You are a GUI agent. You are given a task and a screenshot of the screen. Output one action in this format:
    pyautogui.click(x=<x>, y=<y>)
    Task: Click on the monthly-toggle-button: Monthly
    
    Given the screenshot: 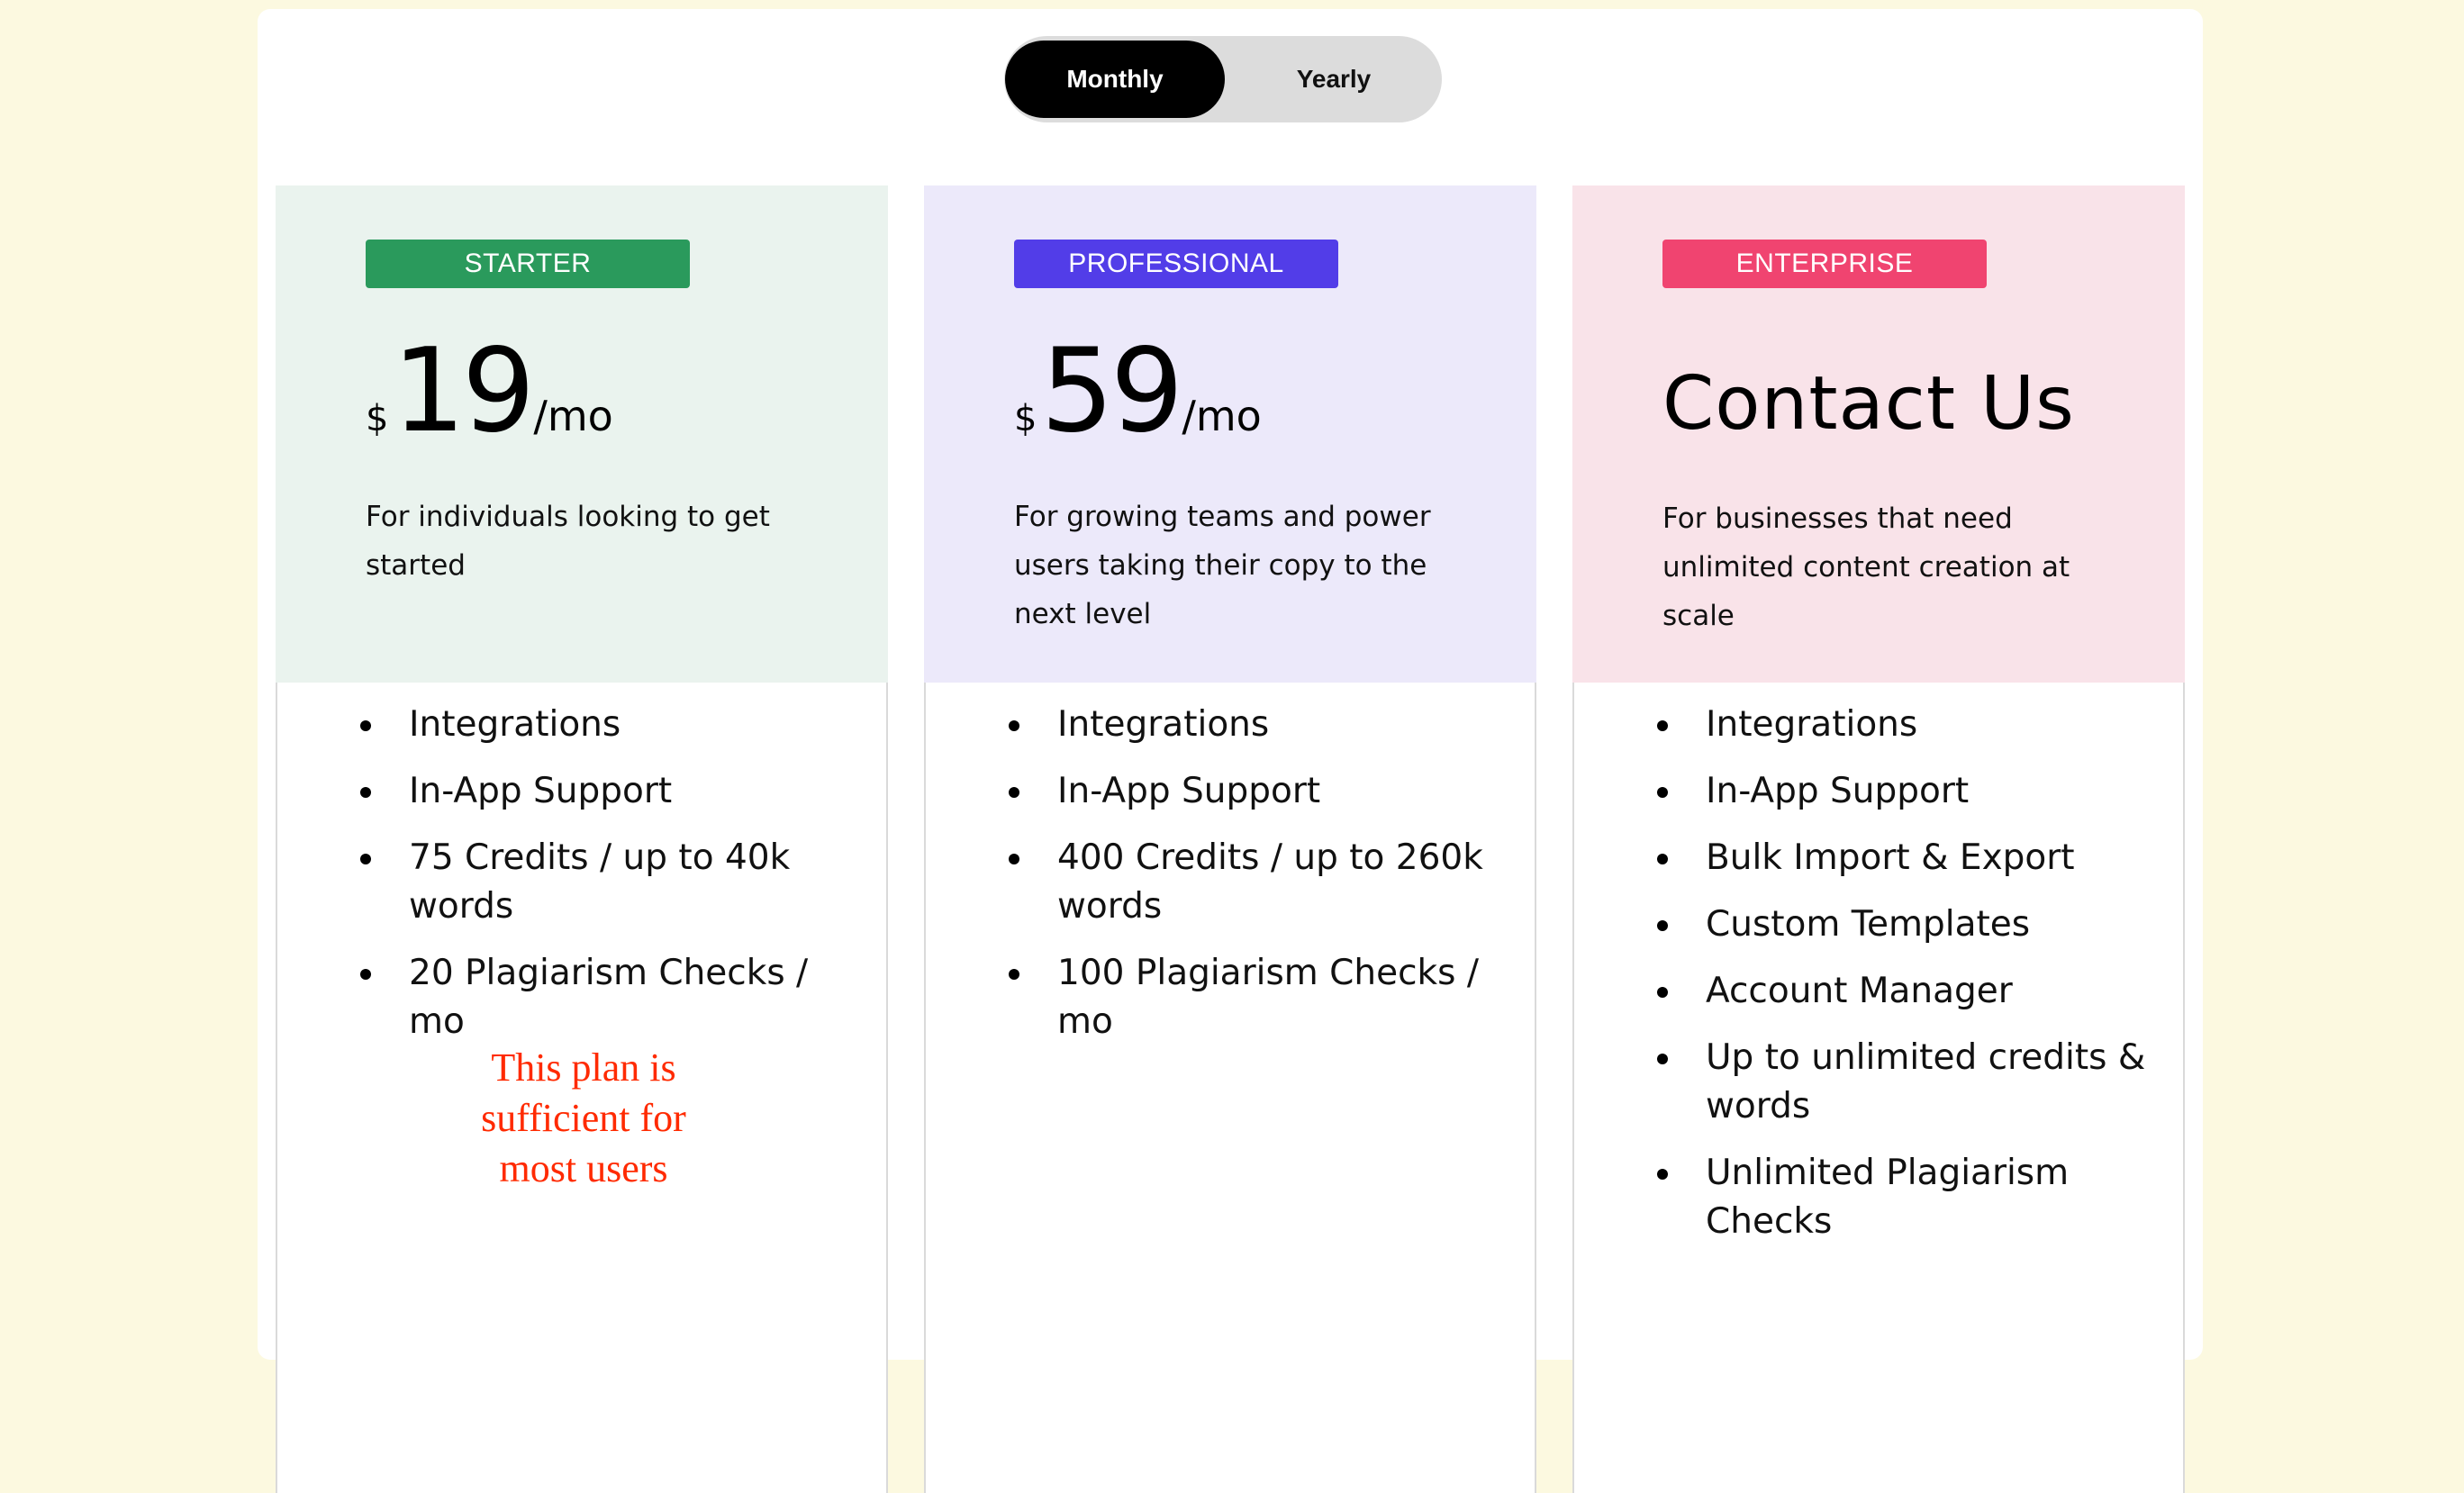 What is the action you would take?
    pyautogui.click(x=1115, y=79)
    